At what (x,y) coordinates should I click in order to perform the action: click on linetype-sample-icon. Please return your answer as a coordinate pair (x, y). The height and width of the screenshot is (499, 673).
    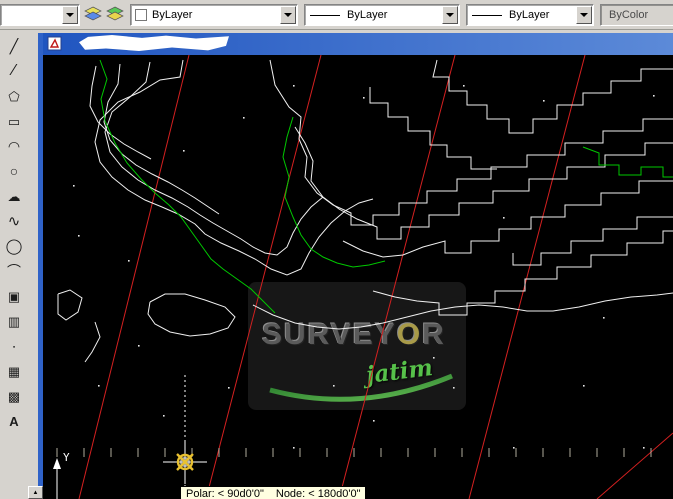
    Looking at the image, I should click on (325, 15).